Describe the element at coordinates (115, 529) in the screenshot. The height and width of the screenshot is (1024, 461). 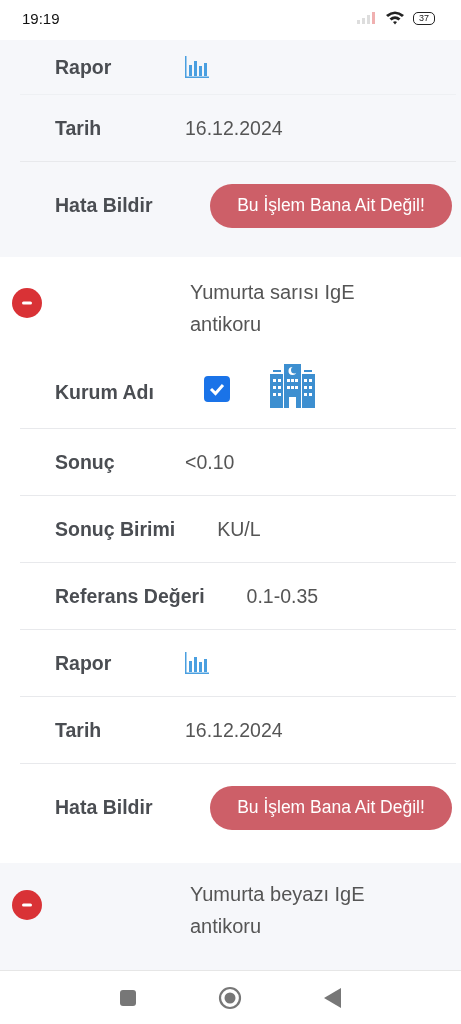
I see `field-label: Sonuç Birimi` at that location.